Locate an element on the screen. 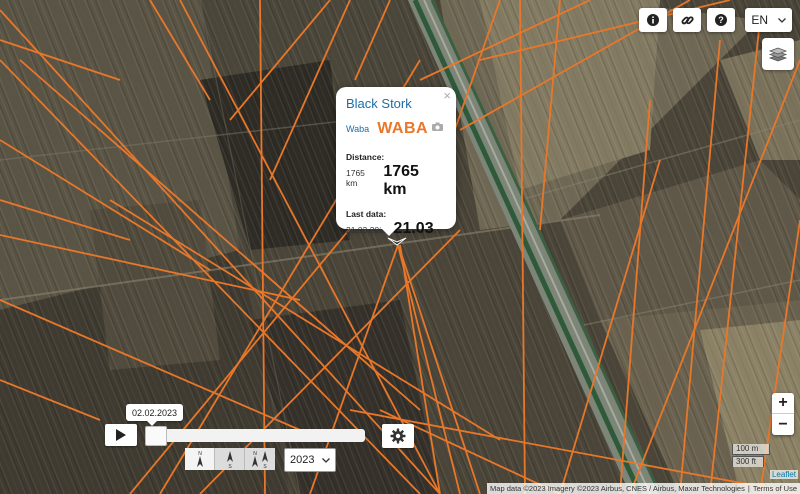  direction-both-button: N S is located at coordinates (260, 459).